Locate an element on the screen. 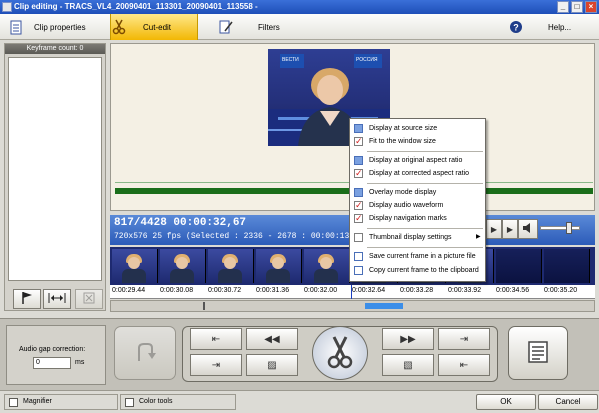 This screenshot has height=413, width=599. help-icon: ? is located at coordinates (516, 27).